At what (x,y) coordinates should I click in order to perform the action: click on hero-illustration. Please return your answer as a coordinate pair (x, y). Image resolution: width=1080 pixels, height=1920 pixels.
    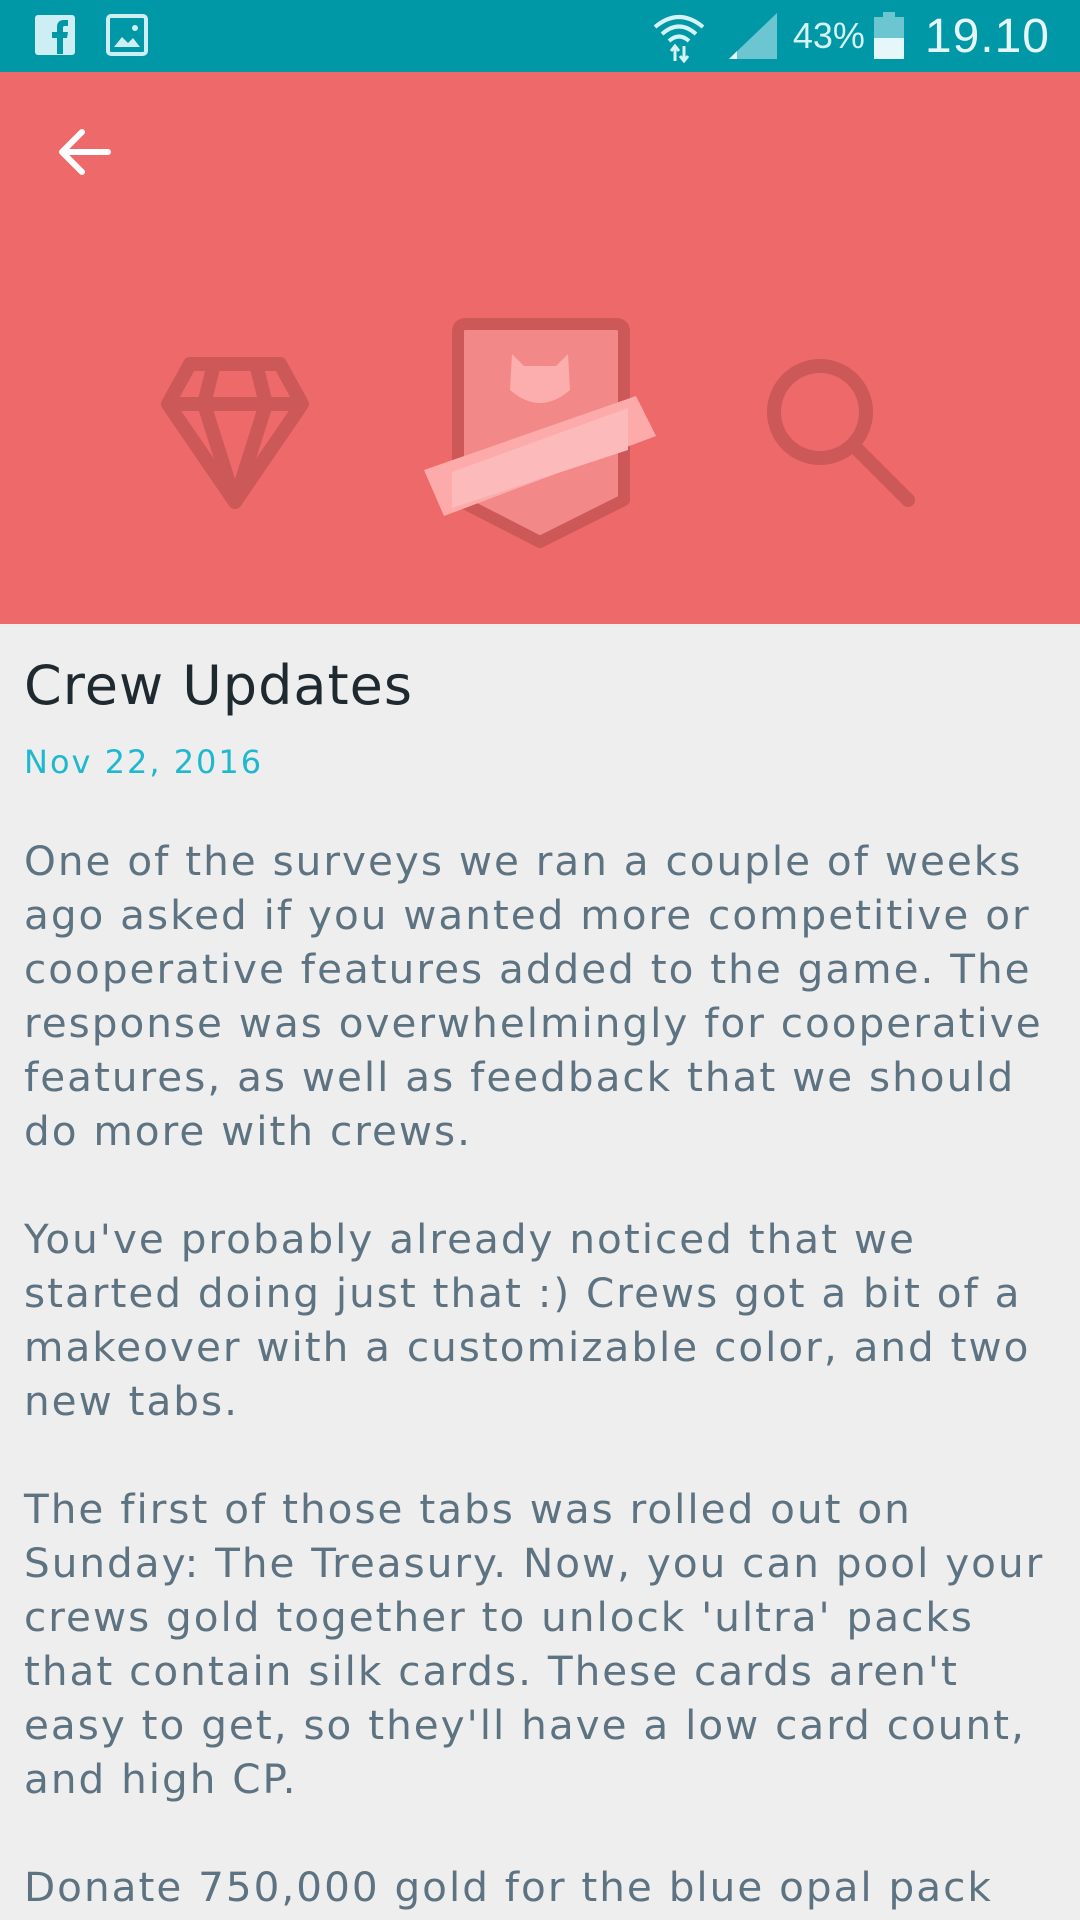
    Looking at the image, I should click on (538, 433).